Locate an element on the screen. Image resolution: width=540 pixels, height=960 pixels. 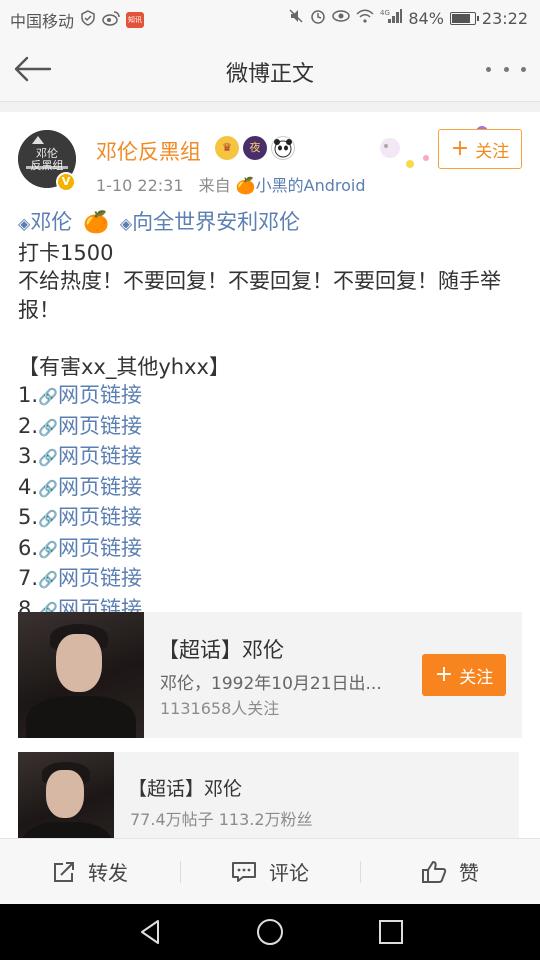
repost-button: 转发 is located at coordinates (90, 871).